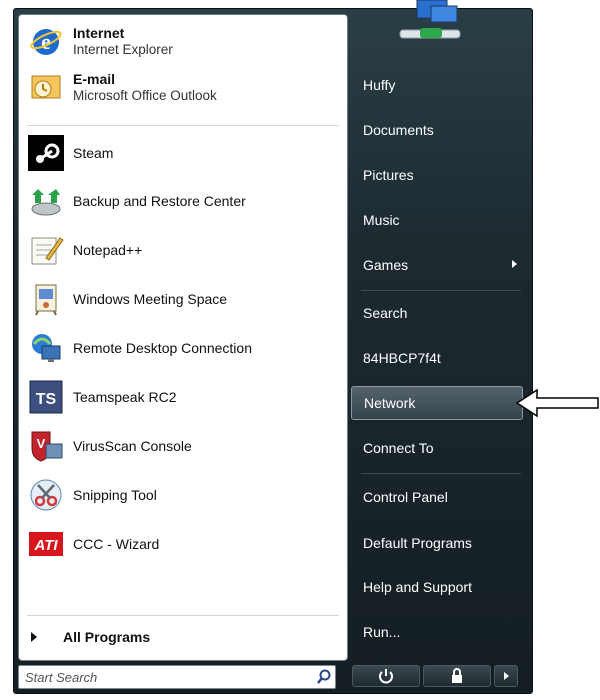  Describe the element at coordinates (417, 587) in the screenshot. I see `right-item-label: Help and Support` at that location.